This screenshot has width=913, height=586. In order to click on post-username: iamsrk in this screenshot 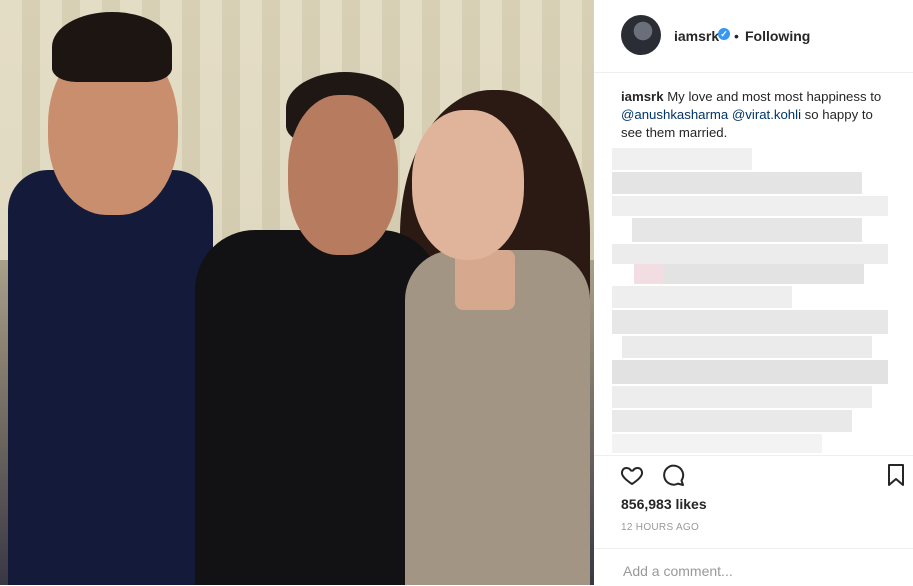, I will do `click(696, 36)`.